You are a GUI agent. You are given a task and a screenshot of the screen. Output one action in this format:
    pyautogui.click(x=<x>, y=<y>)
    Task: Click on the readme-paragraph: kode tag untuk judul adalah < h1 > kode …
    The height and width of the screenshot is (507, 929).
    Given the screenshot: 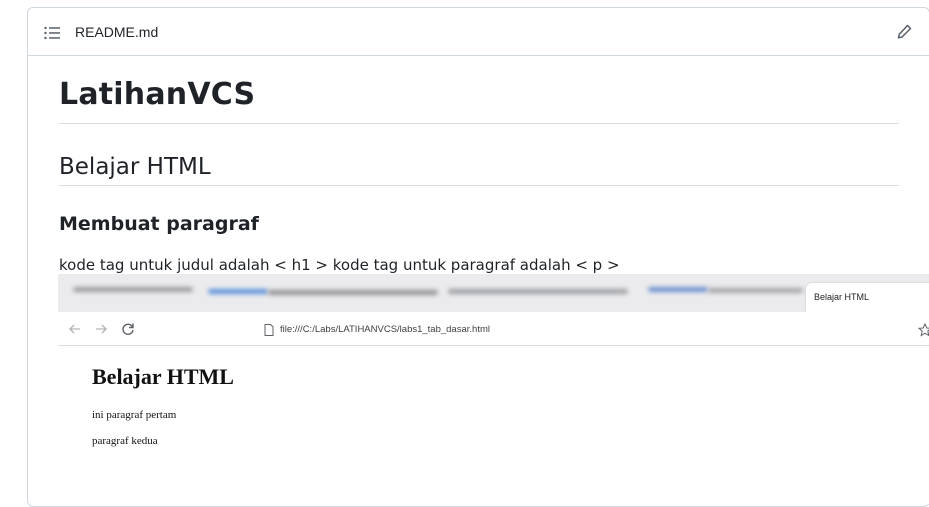 What is the action you would take?
    pyautogui.click(x=339, y=265)
    